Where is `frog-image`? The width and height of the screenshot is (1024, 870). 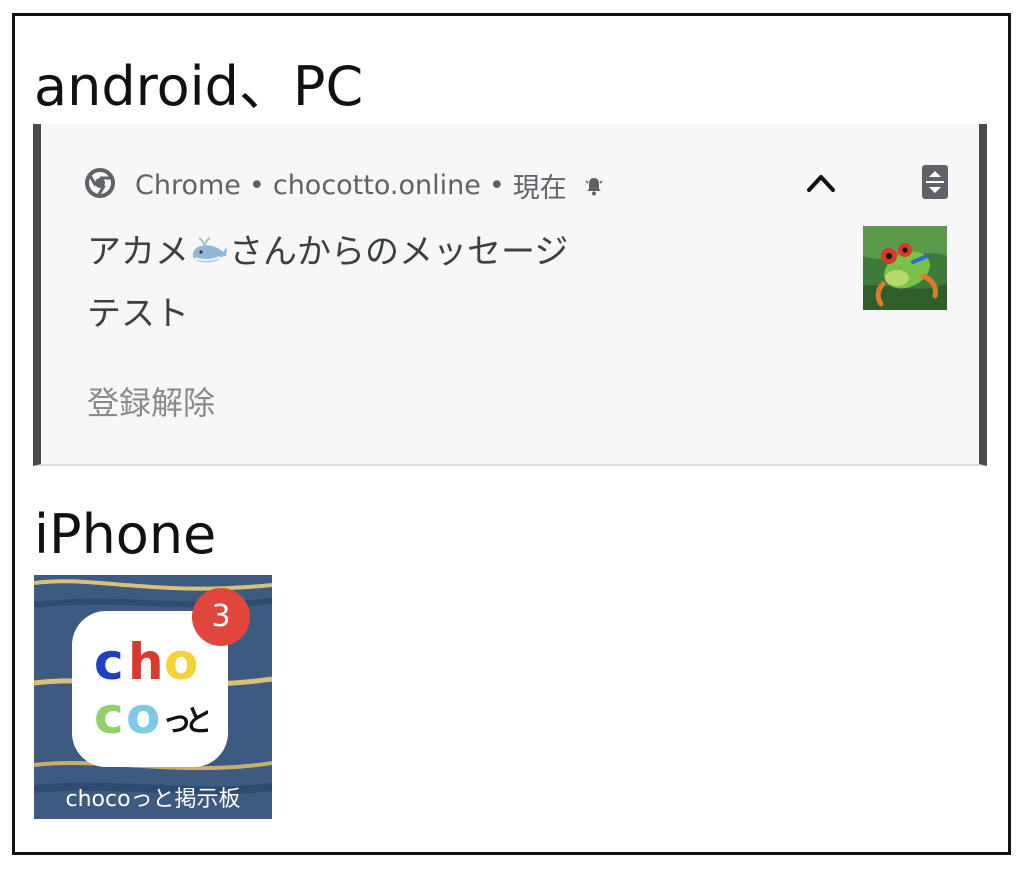
frog-image is located at coordinates (905, 268).